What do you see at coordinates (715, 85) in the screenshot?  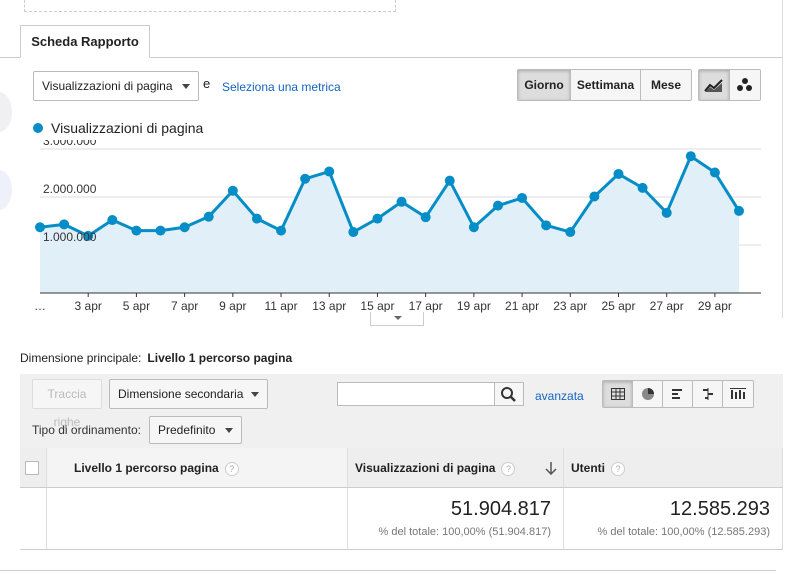 I see `line-chart-icon` at bounding box center [715, 85].